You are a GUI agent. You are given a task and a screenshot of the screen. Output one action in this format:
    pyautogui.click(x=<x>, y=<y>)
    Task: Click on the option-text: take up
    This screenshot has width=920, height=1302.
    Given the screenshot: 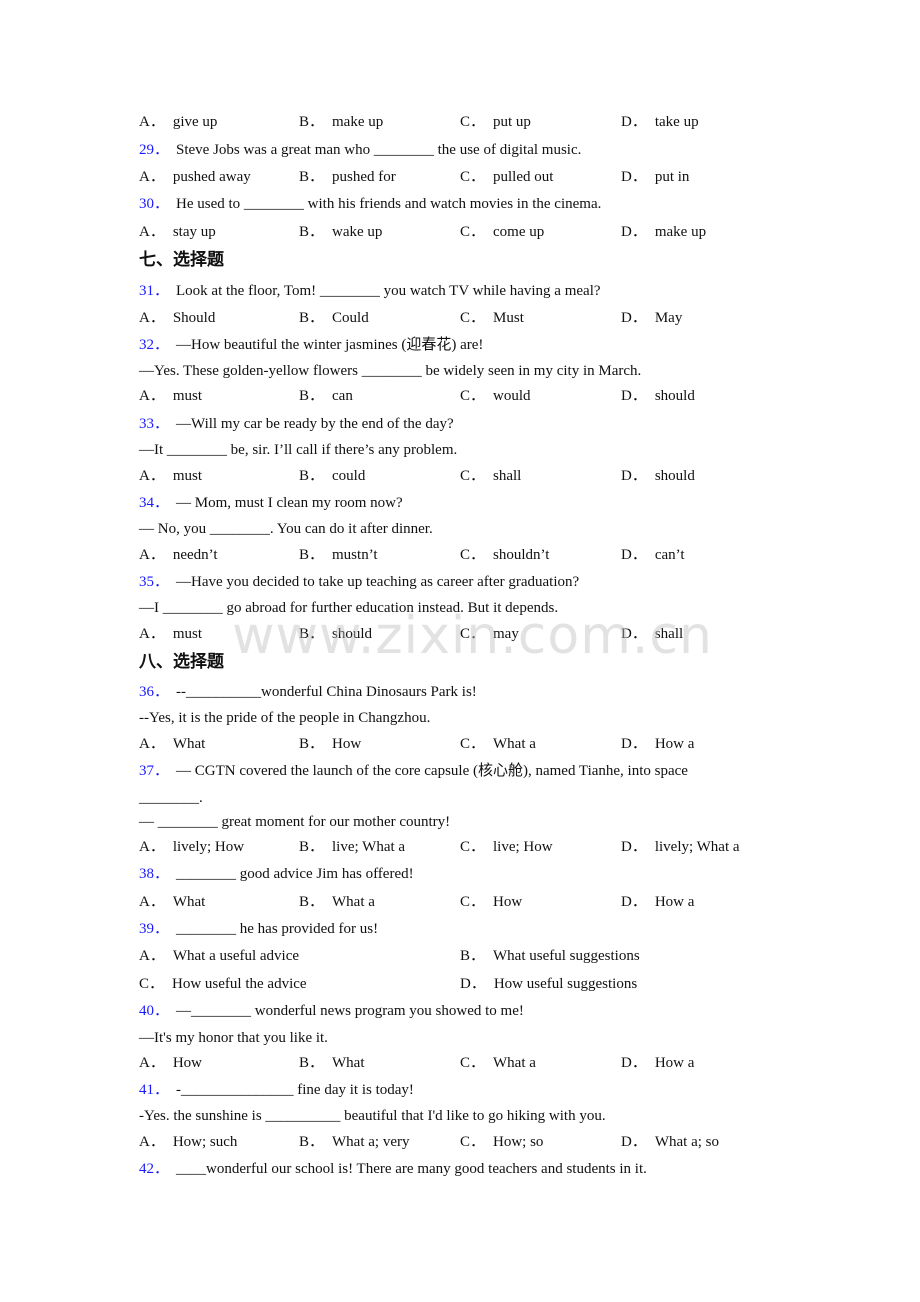 What is the action you would take?
    pyautogui.click(x=676, y=122)
    